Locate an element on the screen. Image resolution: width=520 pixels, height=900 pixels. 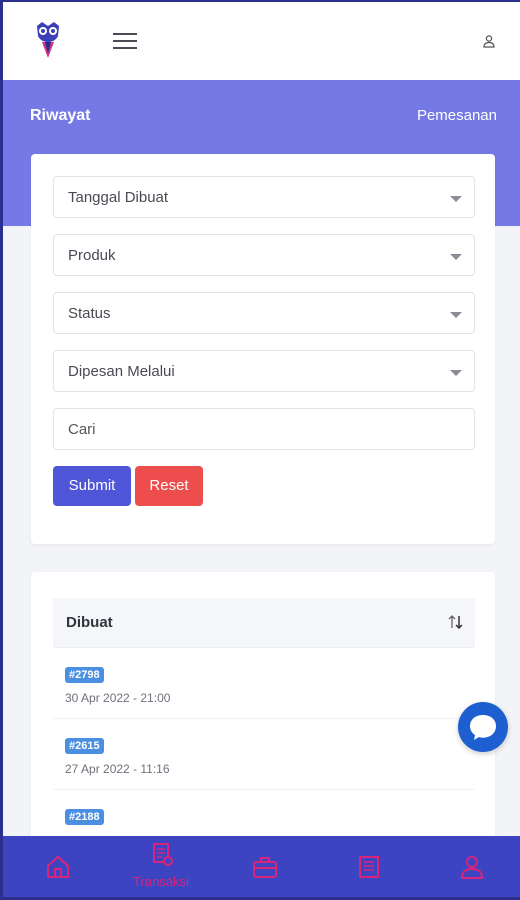
nav-transaction: Transaksi is located at coordinates (161, 866).